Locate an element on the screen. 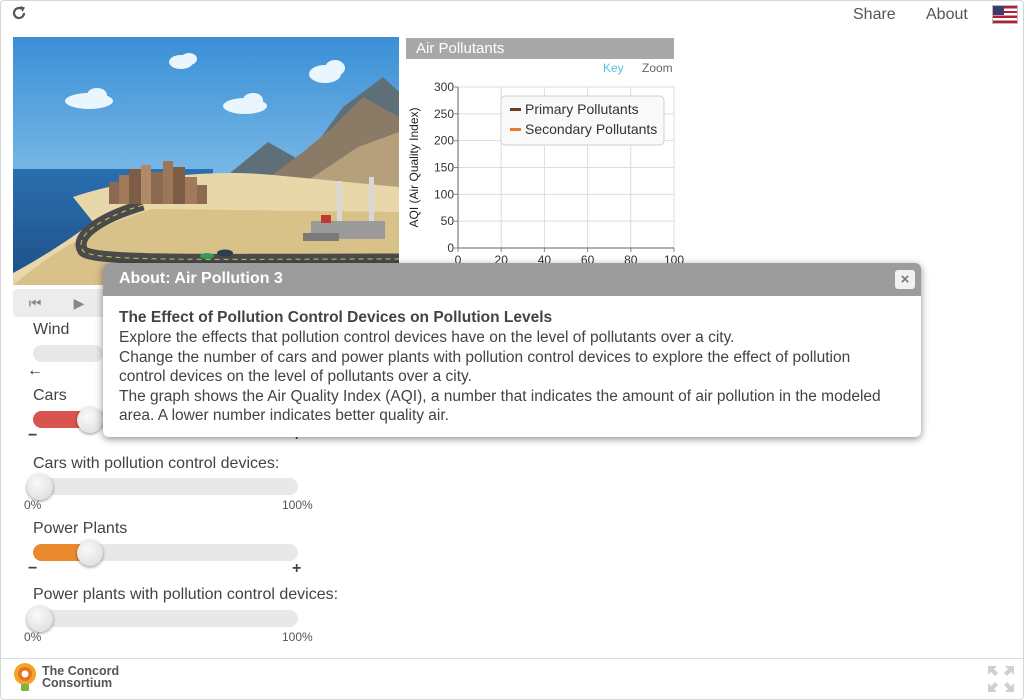  dialog-header: About: Air Pollution 3 × is located at coordinates (512, 279).